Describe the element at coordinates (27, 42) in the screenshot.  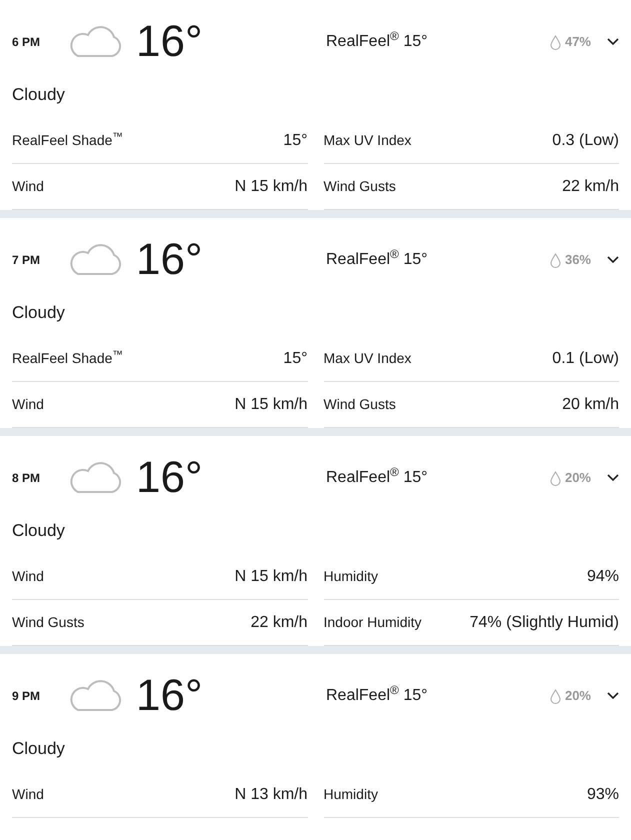
I see `hour-label: 6 PM` at that location.